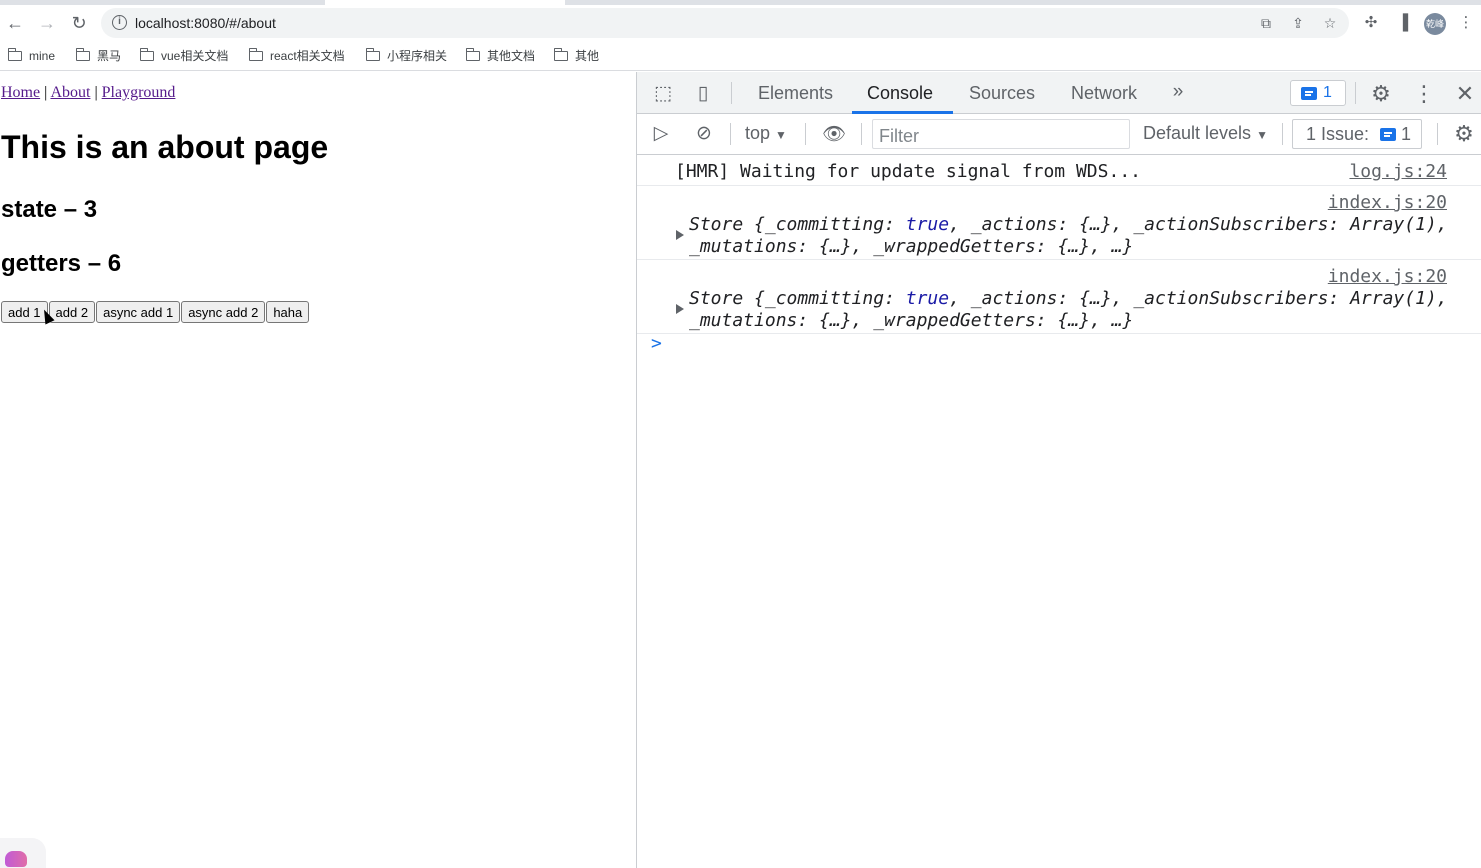  I want to click on forward-icon: →, so click(47, 23).